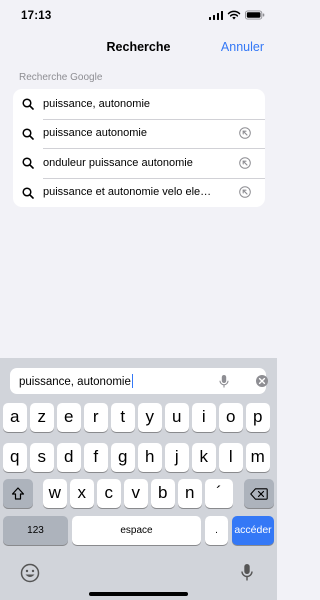 This screenshot has width=320, height=600. Describe the element at coordinates (96, 417) in the screenshot. I see `key-r: r` at that location.